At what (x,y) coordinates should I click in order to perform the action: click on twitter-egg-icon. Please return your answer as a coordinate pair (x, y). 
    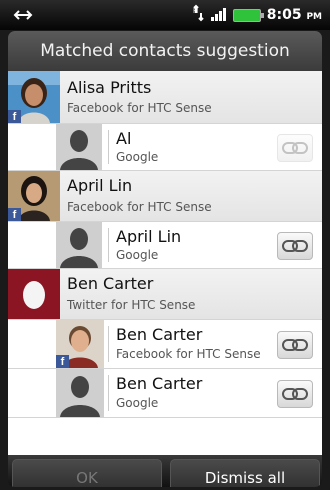
    Looking at the image, I should click on (34, 294).